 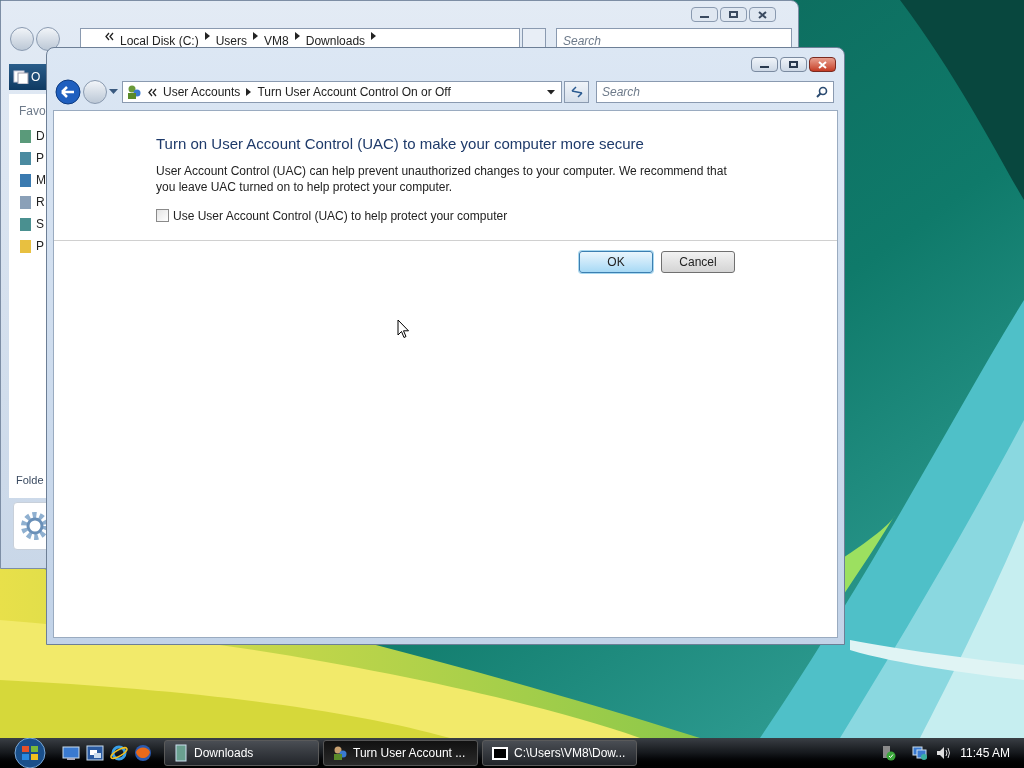 I want to click on shield-icon, so click(x=888, y=753).